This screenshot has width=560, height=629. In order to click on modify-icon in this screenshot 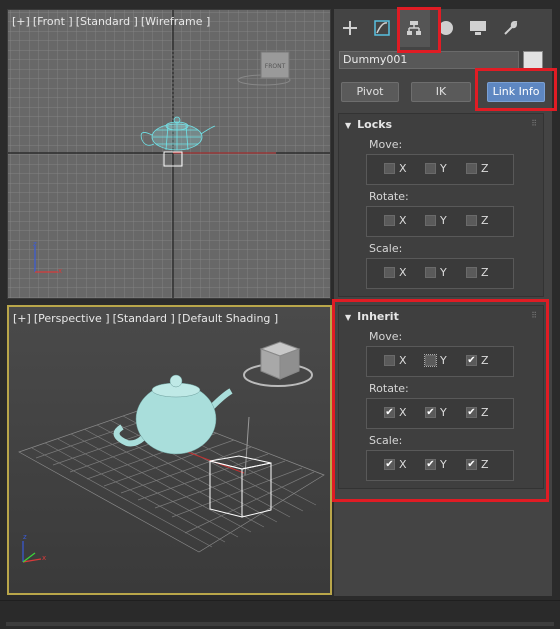, I will do `click(382, 28)`.